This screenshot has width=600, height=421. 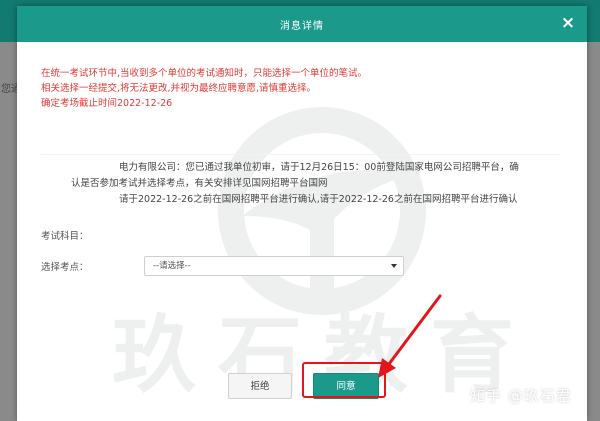 What do you see at coordinates (65, 267) in the screenshot?
I see `exam-site-label: 选择考点：` at bounding box center [65, 267].